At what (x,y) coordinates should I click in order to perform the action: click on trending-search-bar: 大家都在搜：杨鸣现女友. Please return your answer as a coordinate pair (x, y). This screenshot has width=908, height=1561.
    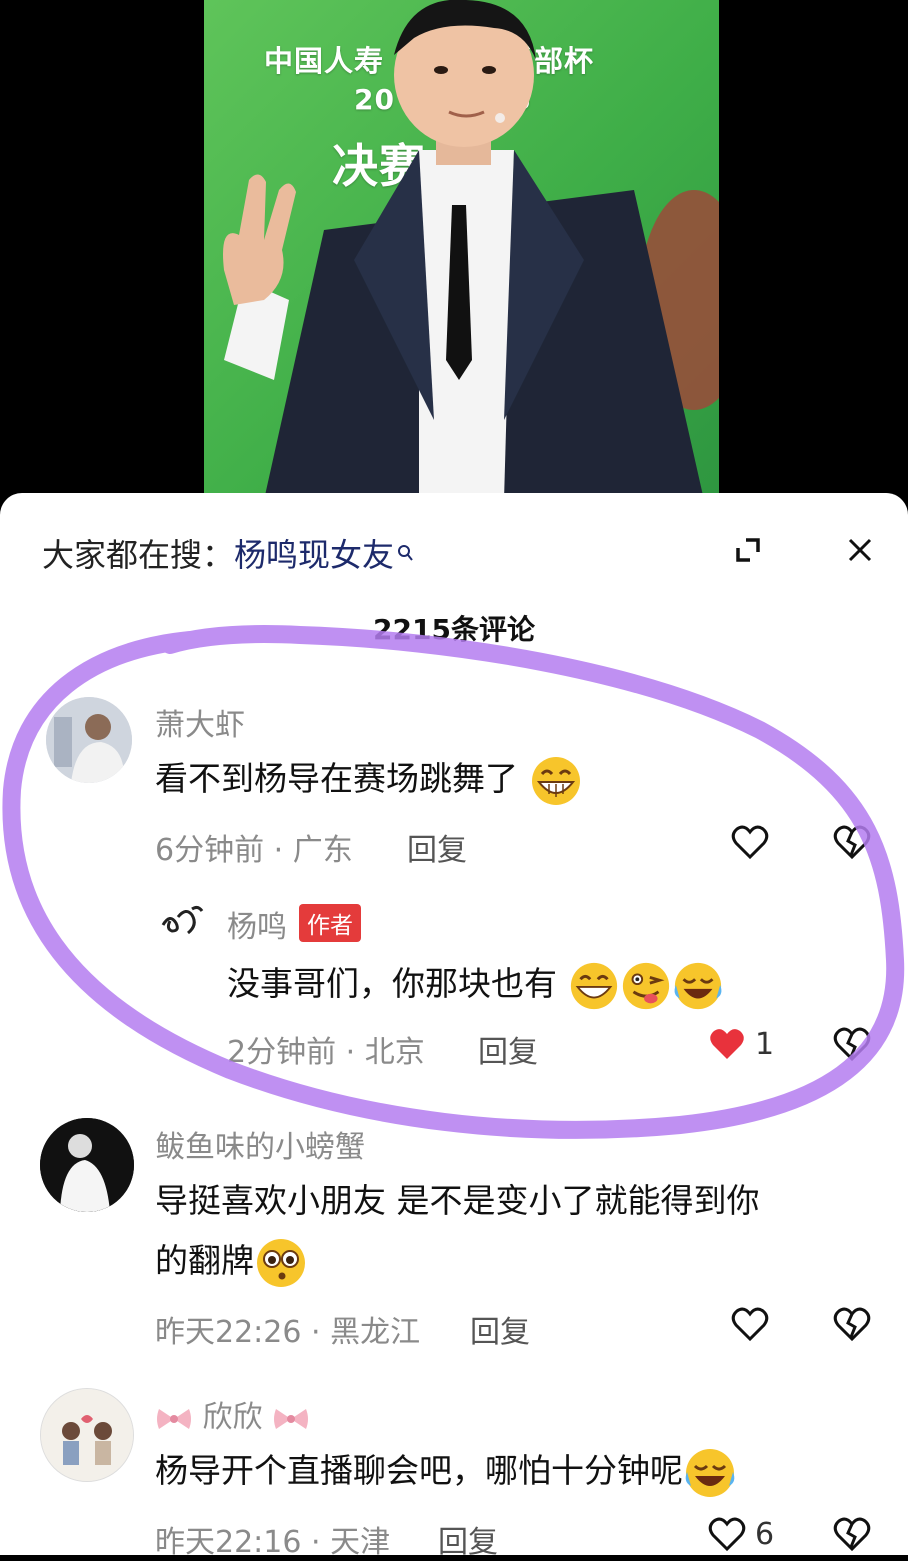
    Looking at the image, I should click on (227, 553).